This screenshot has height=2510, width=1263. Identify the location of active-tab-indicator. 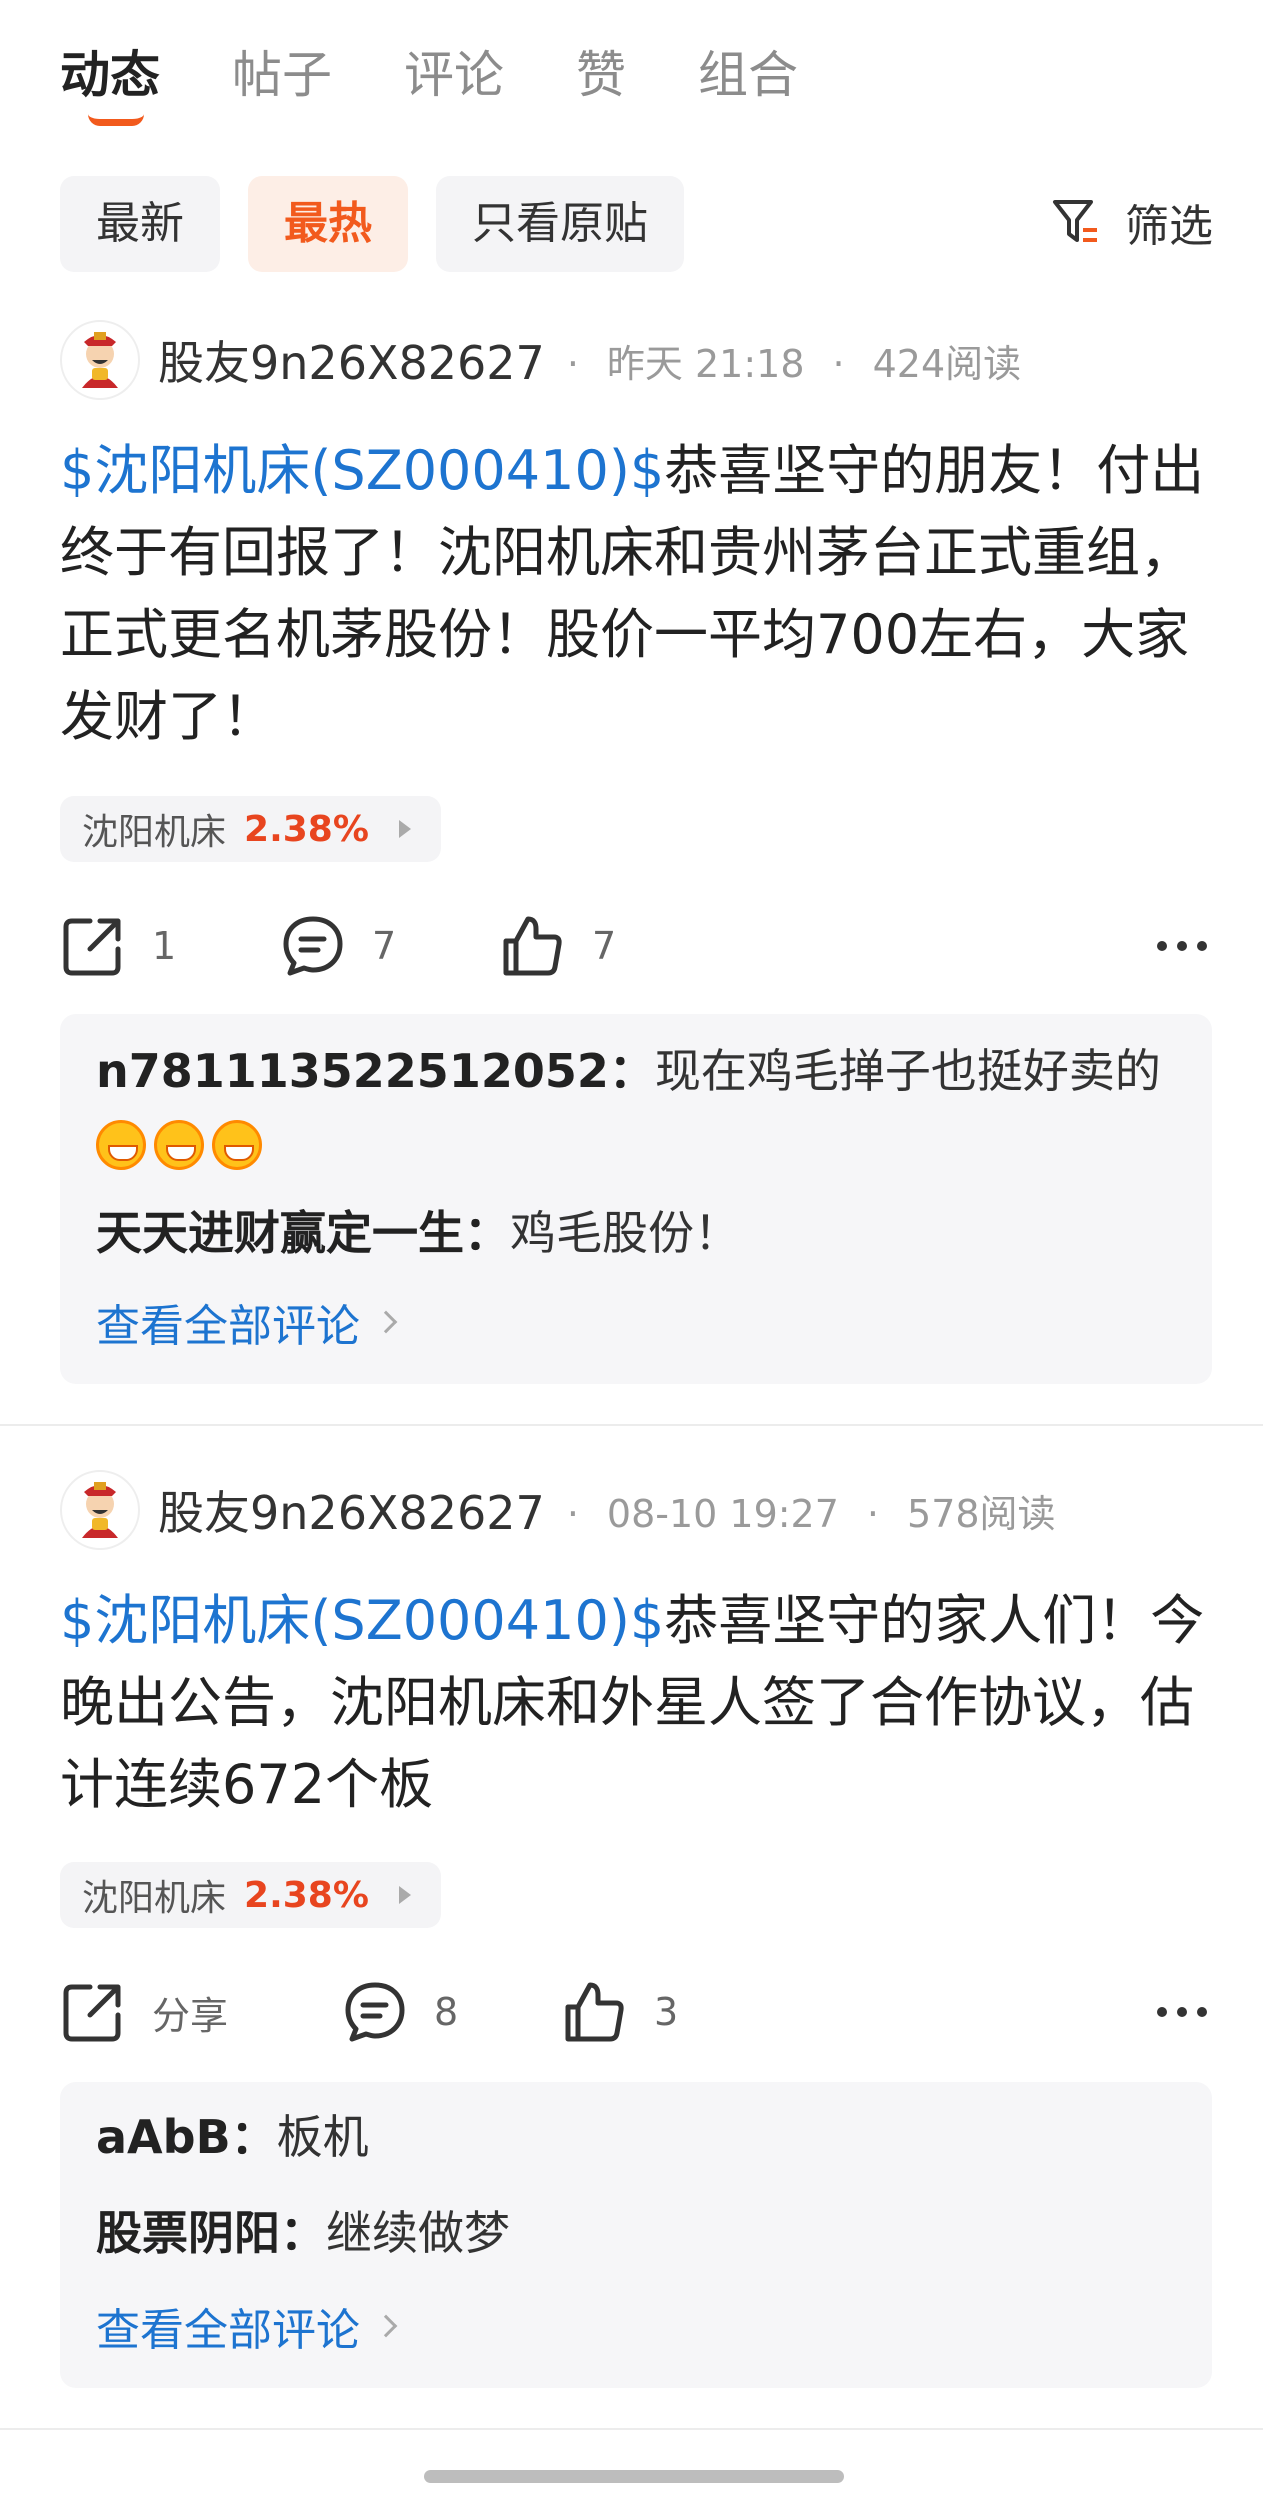
(116, 120).